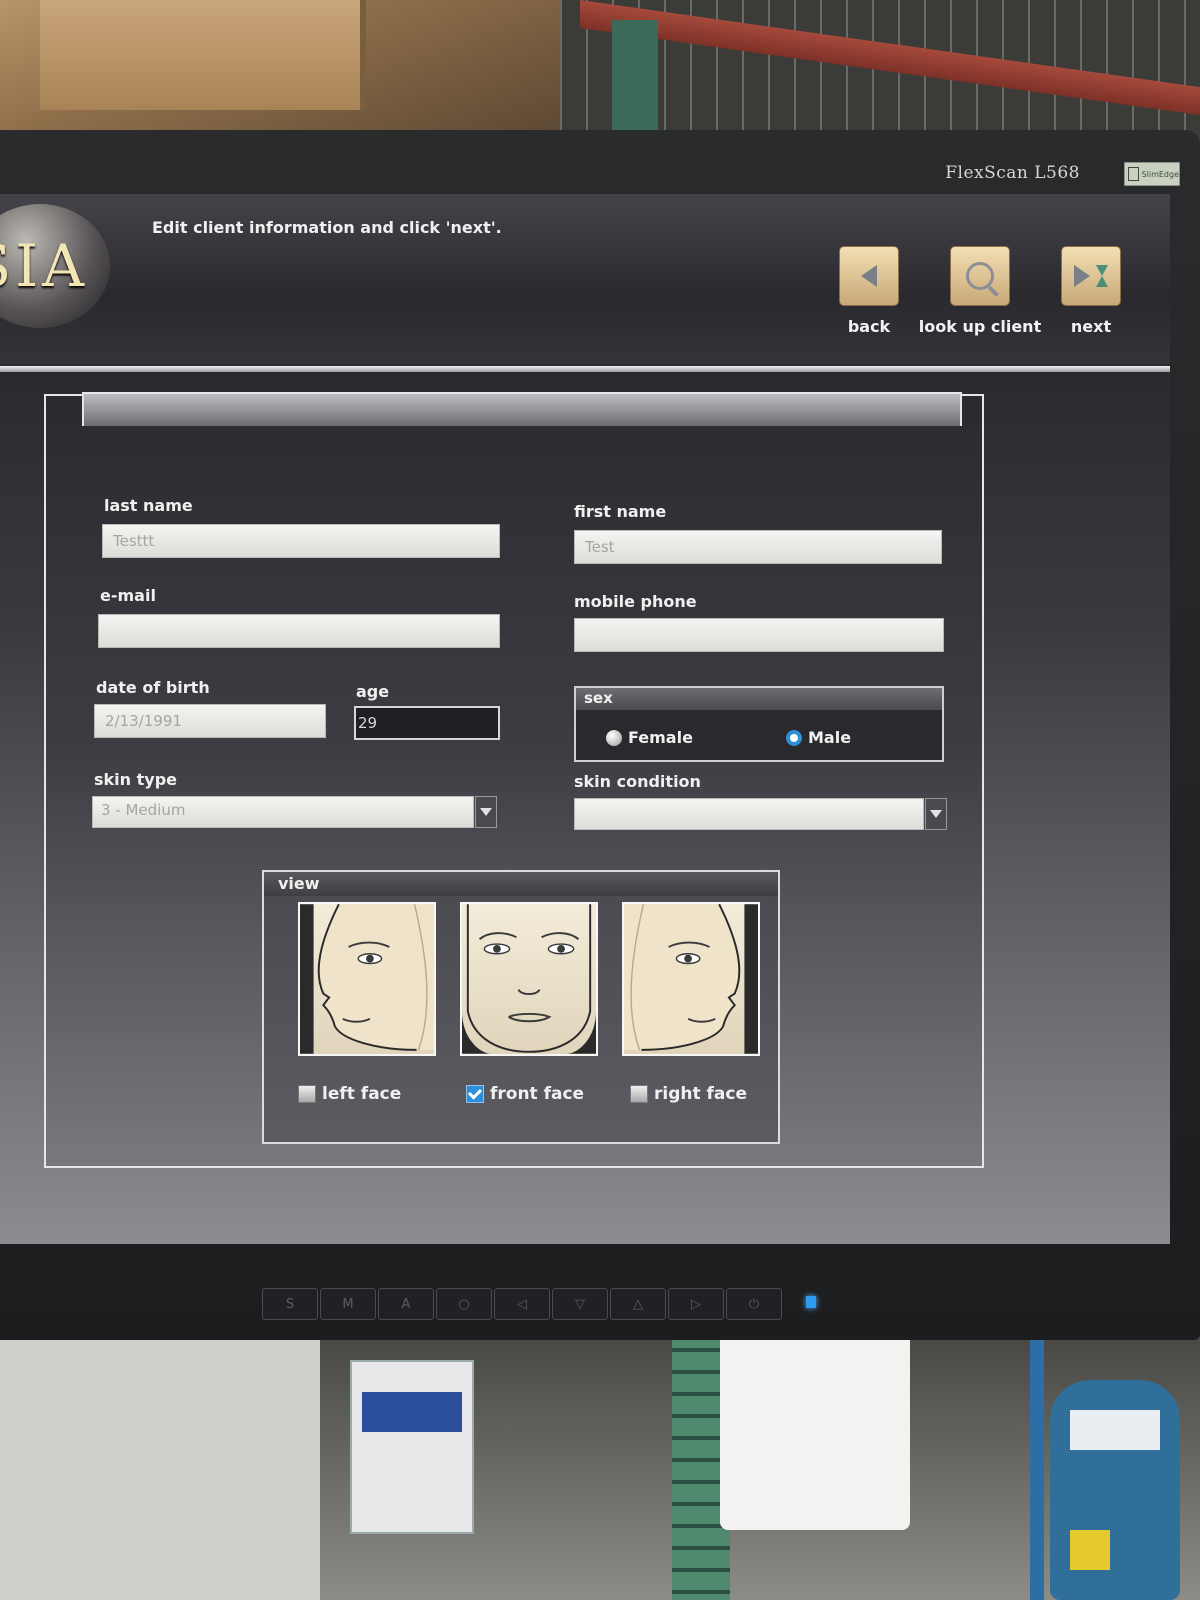 Image resolution: width=1200 pixels, height=1600 pixels. I want to click on sex-male-radio: Male, so click(818, 737).